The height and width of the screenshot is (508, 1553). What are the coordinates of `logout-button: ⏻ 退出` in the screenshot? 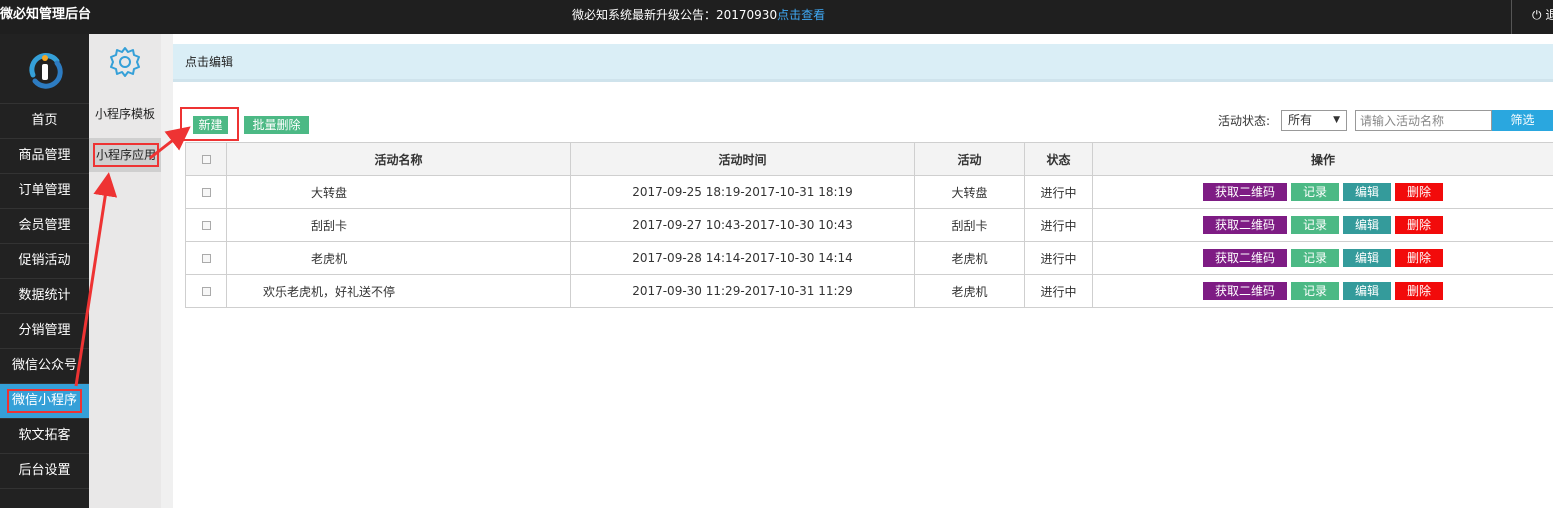 It's located at (1532, 17).